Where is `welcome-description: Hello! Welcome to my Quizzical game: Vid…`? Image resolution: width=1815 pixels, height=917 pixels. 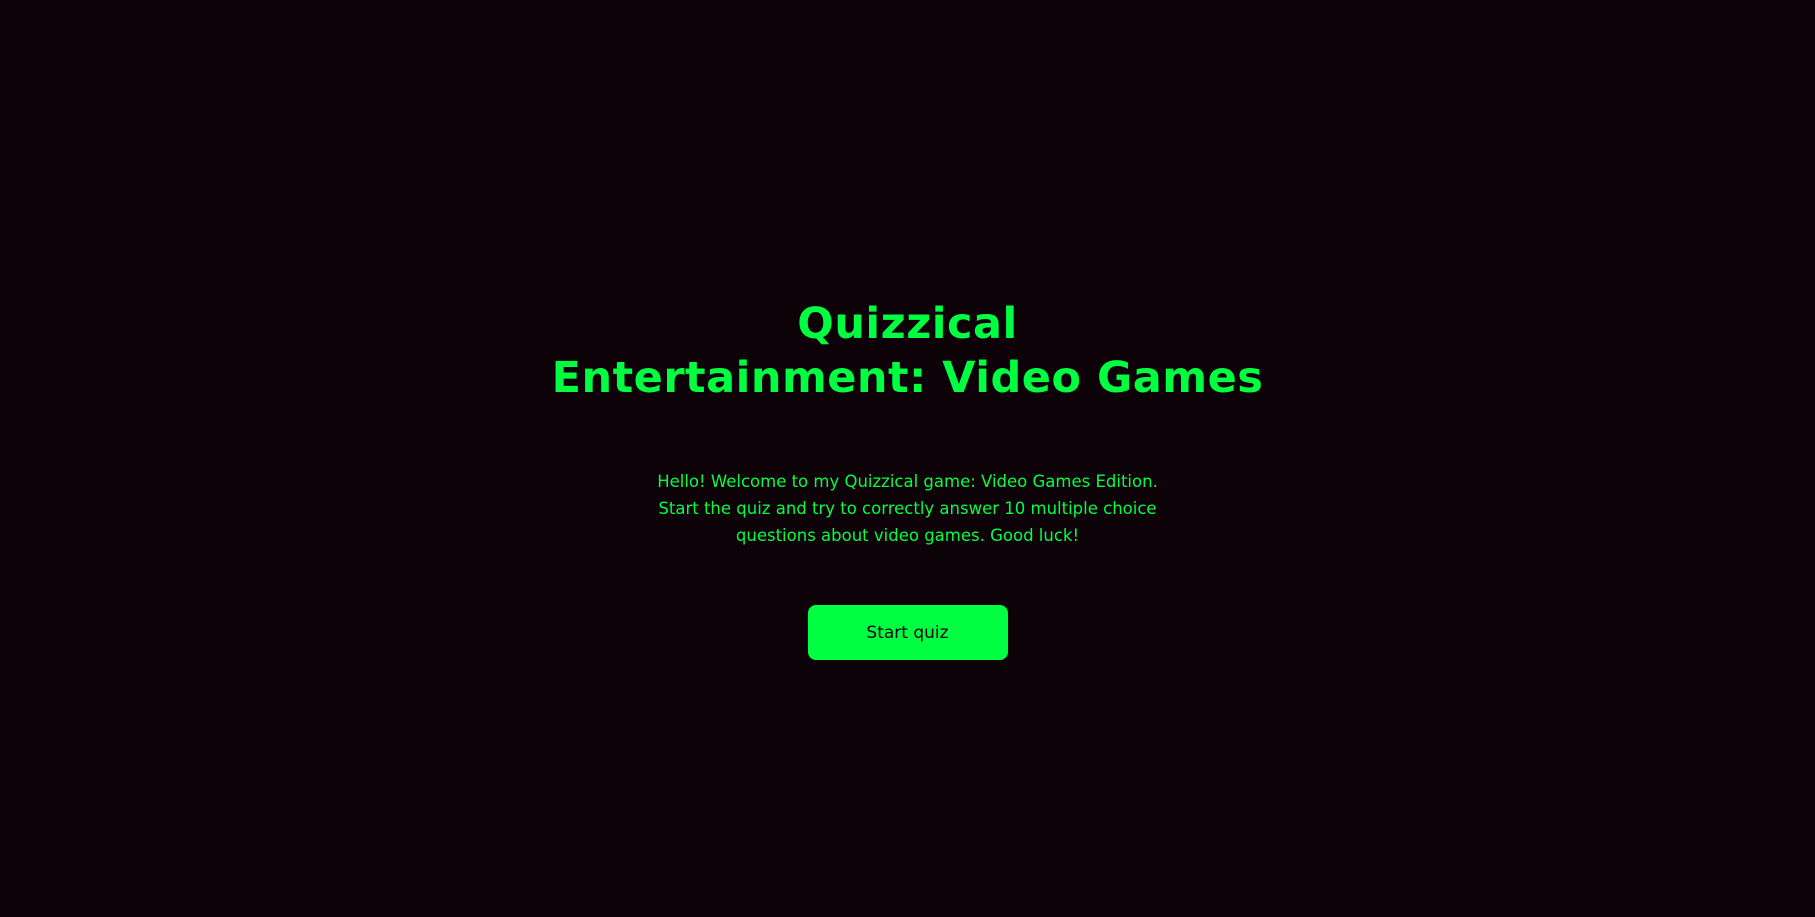
welcome-description: Hello! Welcome to my Quizzical game: Vid… is located at coordinates (908, 508).